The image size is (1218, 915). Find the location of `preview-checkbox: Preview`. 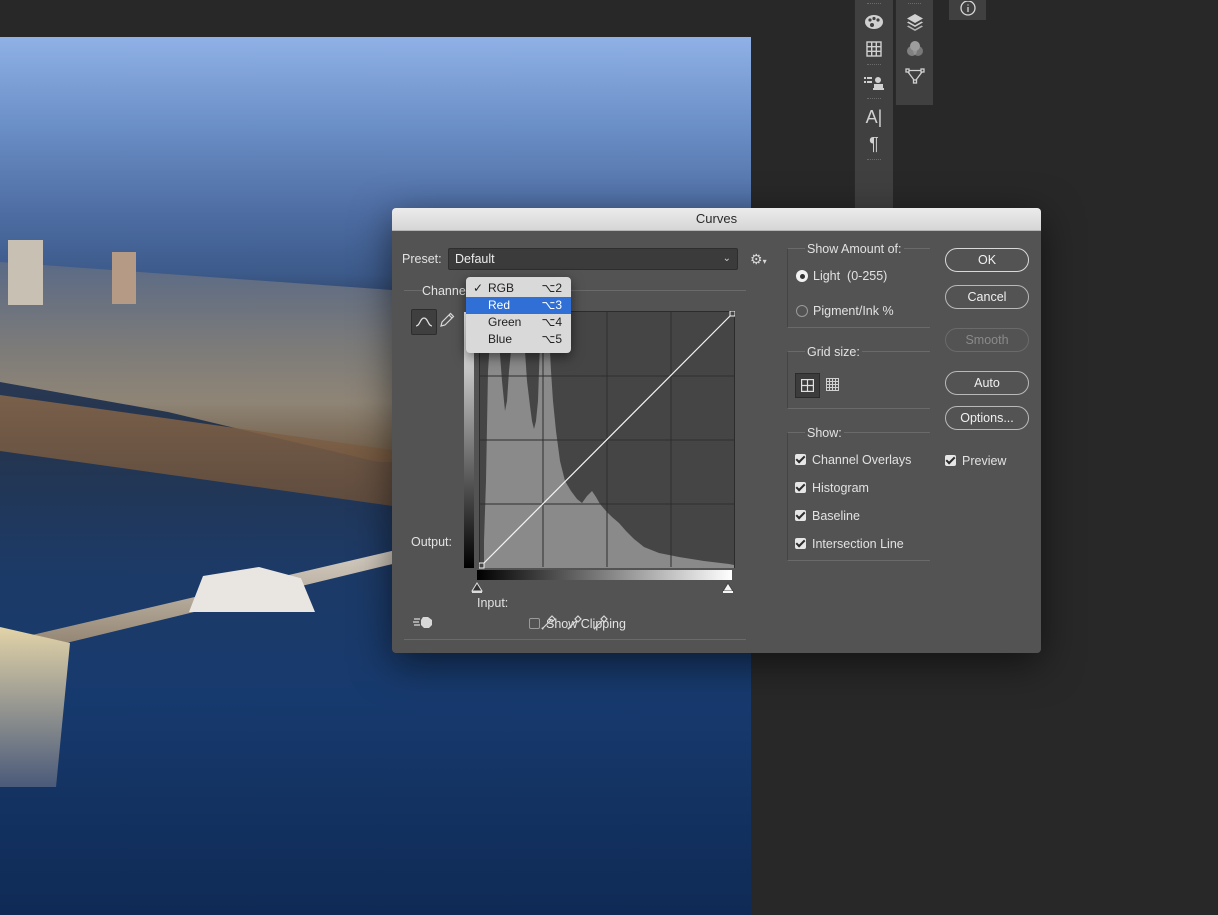

preview-checkbox: Preview is located at coordinates (975, 461).